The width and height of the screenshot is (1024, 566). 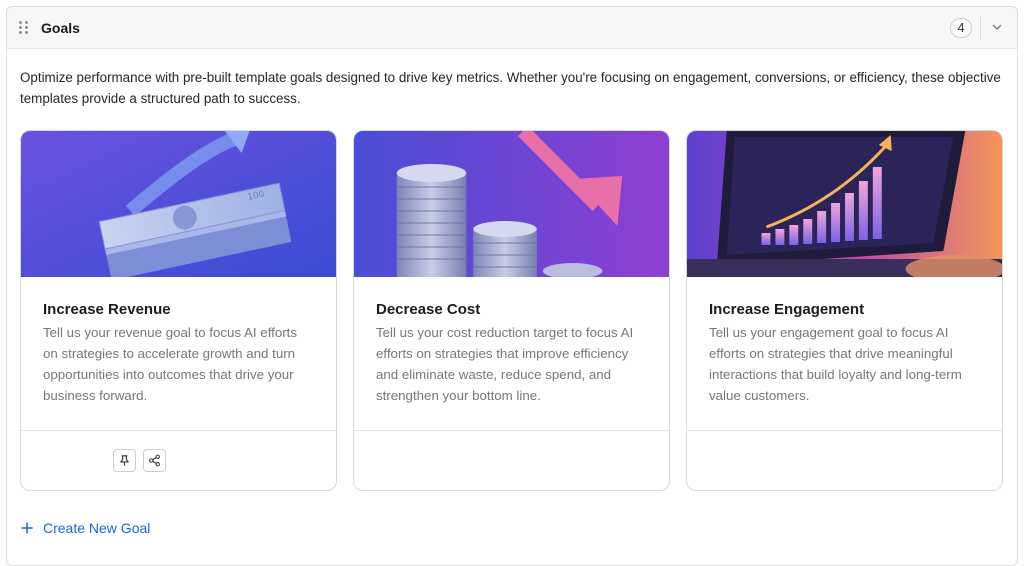 I want to click on panel-header: Goals 4, so click(x=512, y=28).